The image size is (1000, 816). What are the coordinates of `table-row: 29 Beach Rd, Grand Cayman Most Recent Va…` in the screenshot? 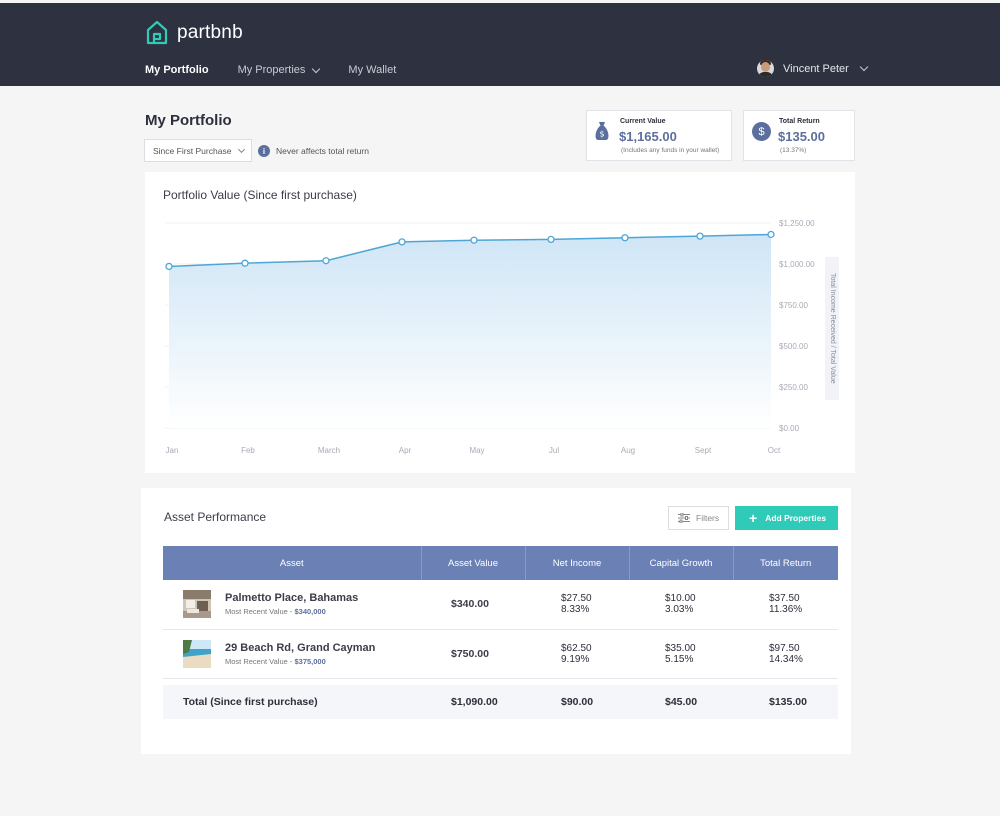 It's located at (500, 654).